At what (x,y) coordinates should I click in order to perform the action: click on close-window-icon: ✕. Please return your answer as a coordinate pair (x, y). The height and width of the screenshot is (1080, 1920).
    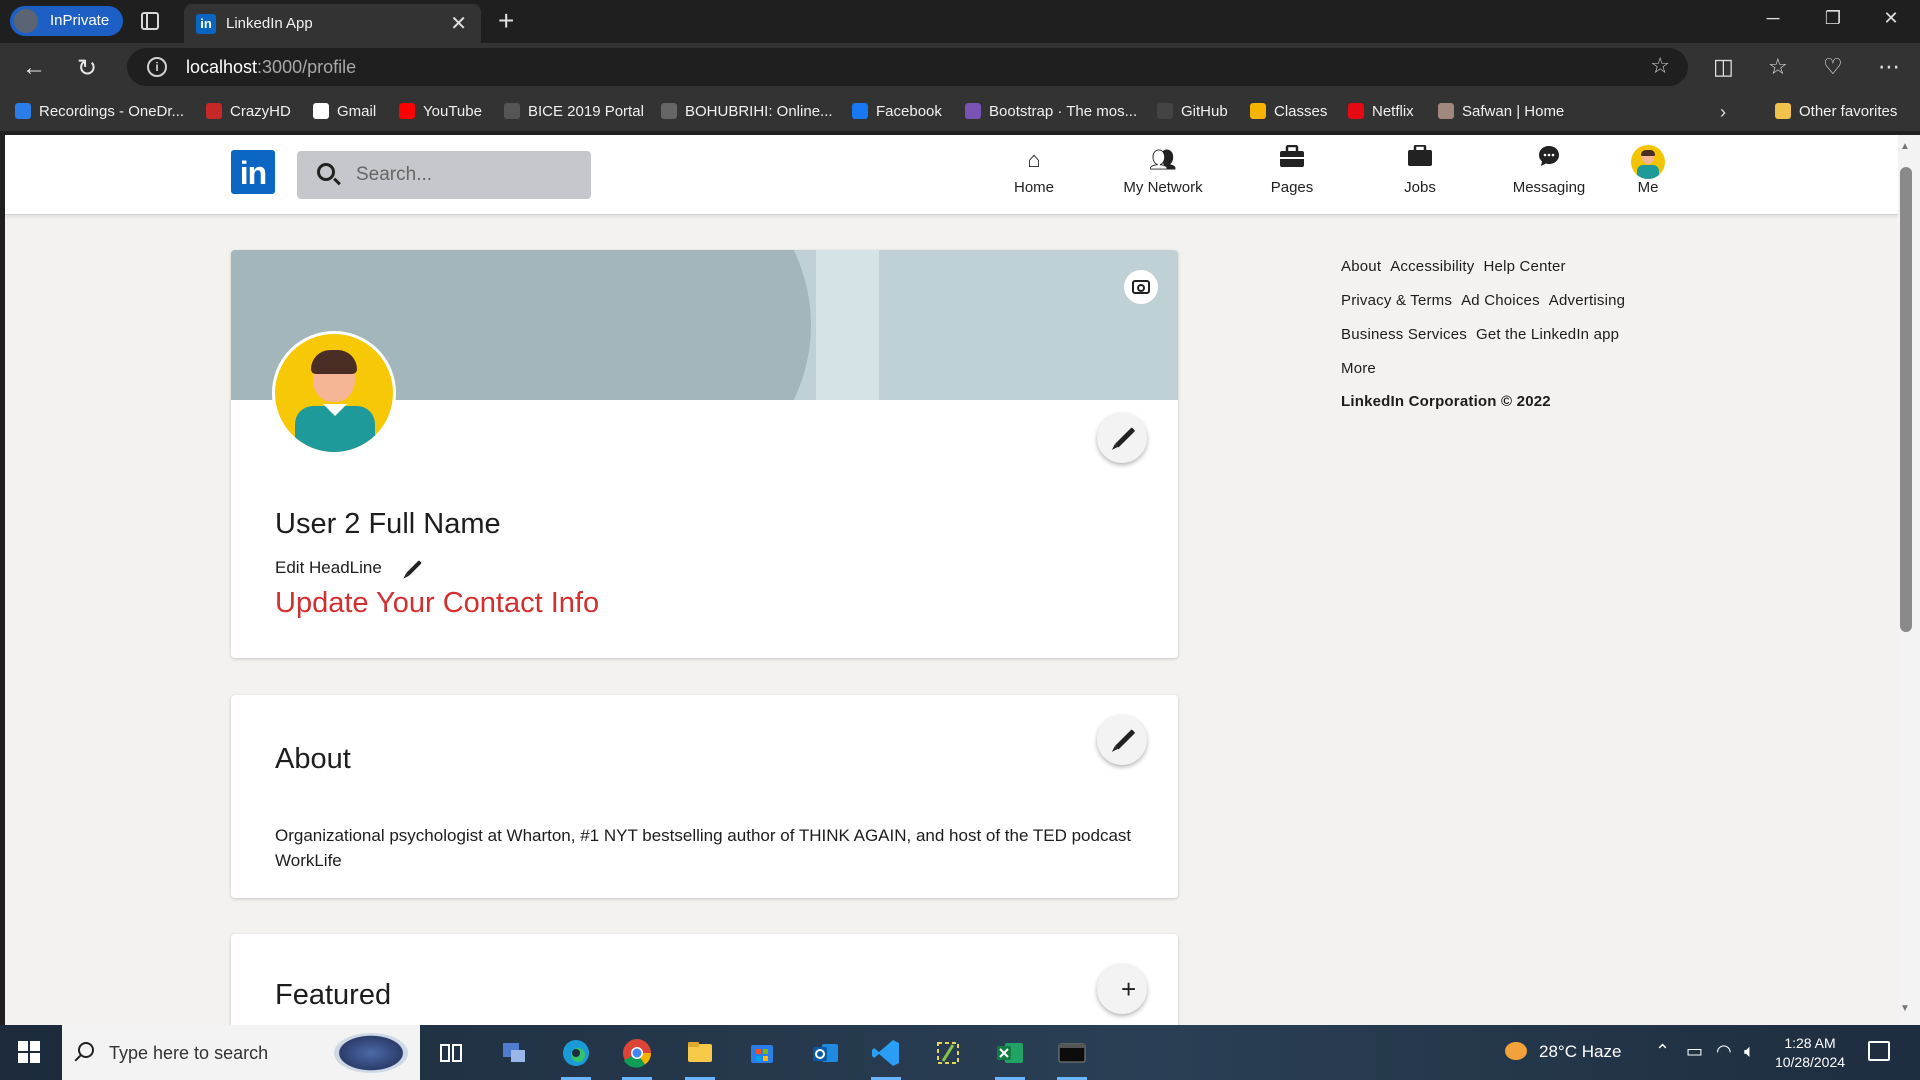
    Looking at the image, I should click on (1891, 18).